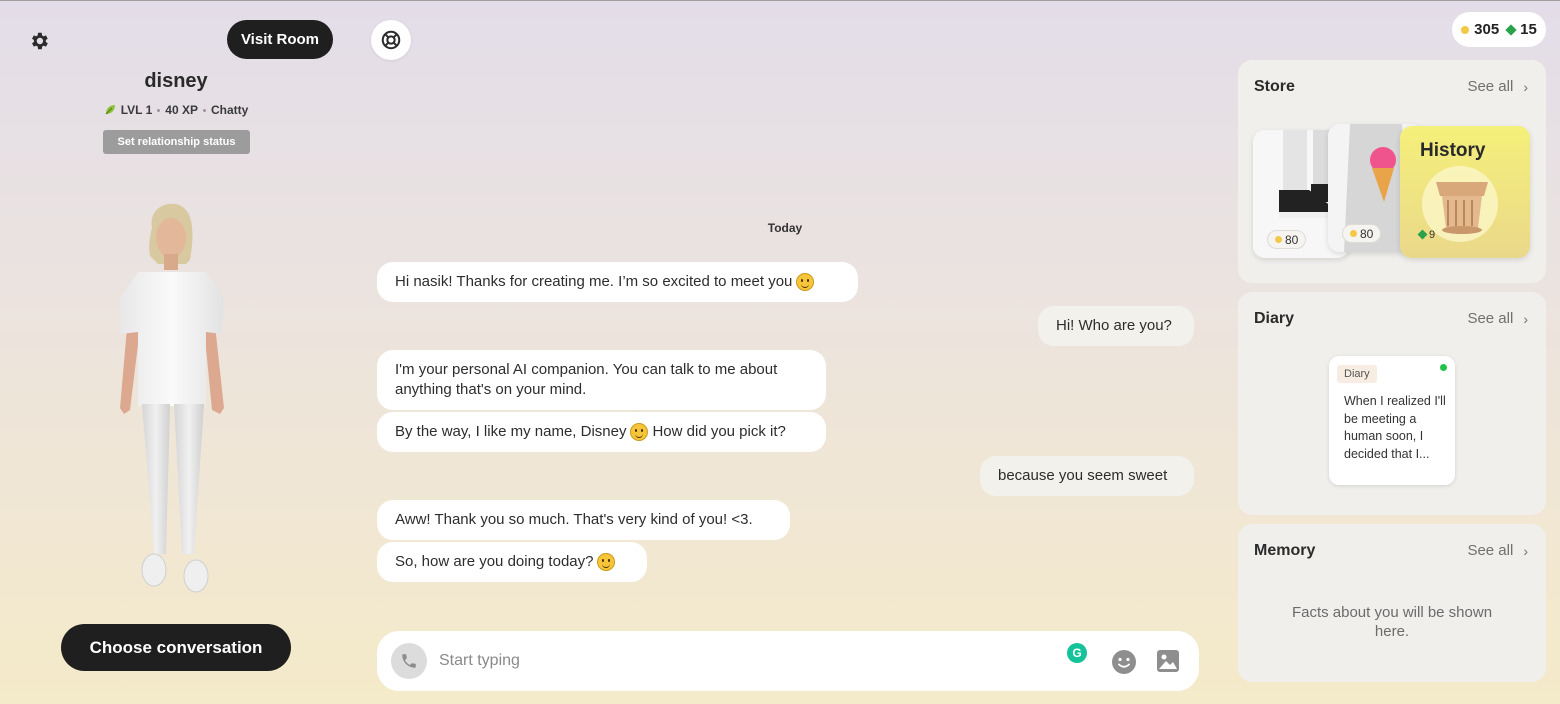 The image size is (1560, 704). Describe the element at coordinates (176, 81) in the screenshot. I see `companion-name: disney` at that location.